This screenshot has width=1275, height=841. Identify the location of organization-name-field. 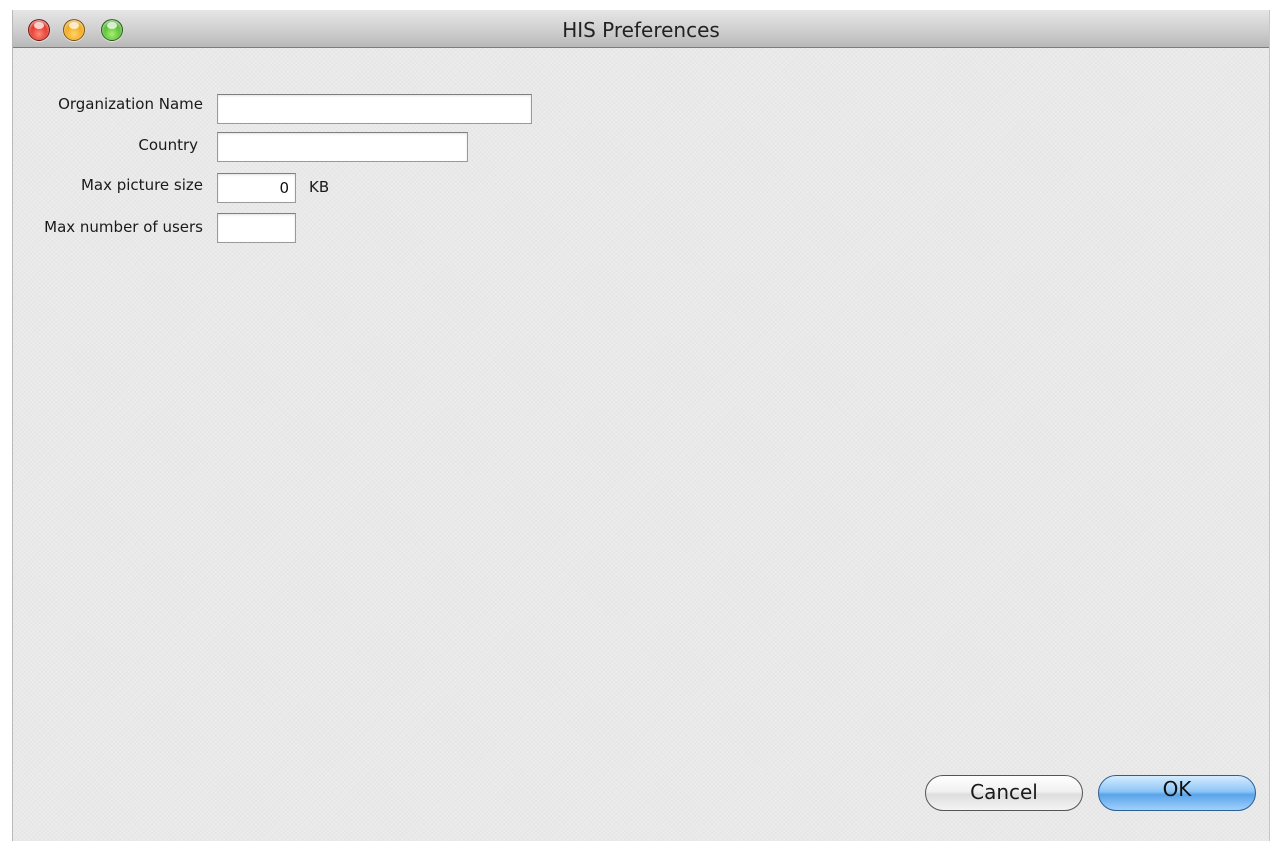
(374, 109).